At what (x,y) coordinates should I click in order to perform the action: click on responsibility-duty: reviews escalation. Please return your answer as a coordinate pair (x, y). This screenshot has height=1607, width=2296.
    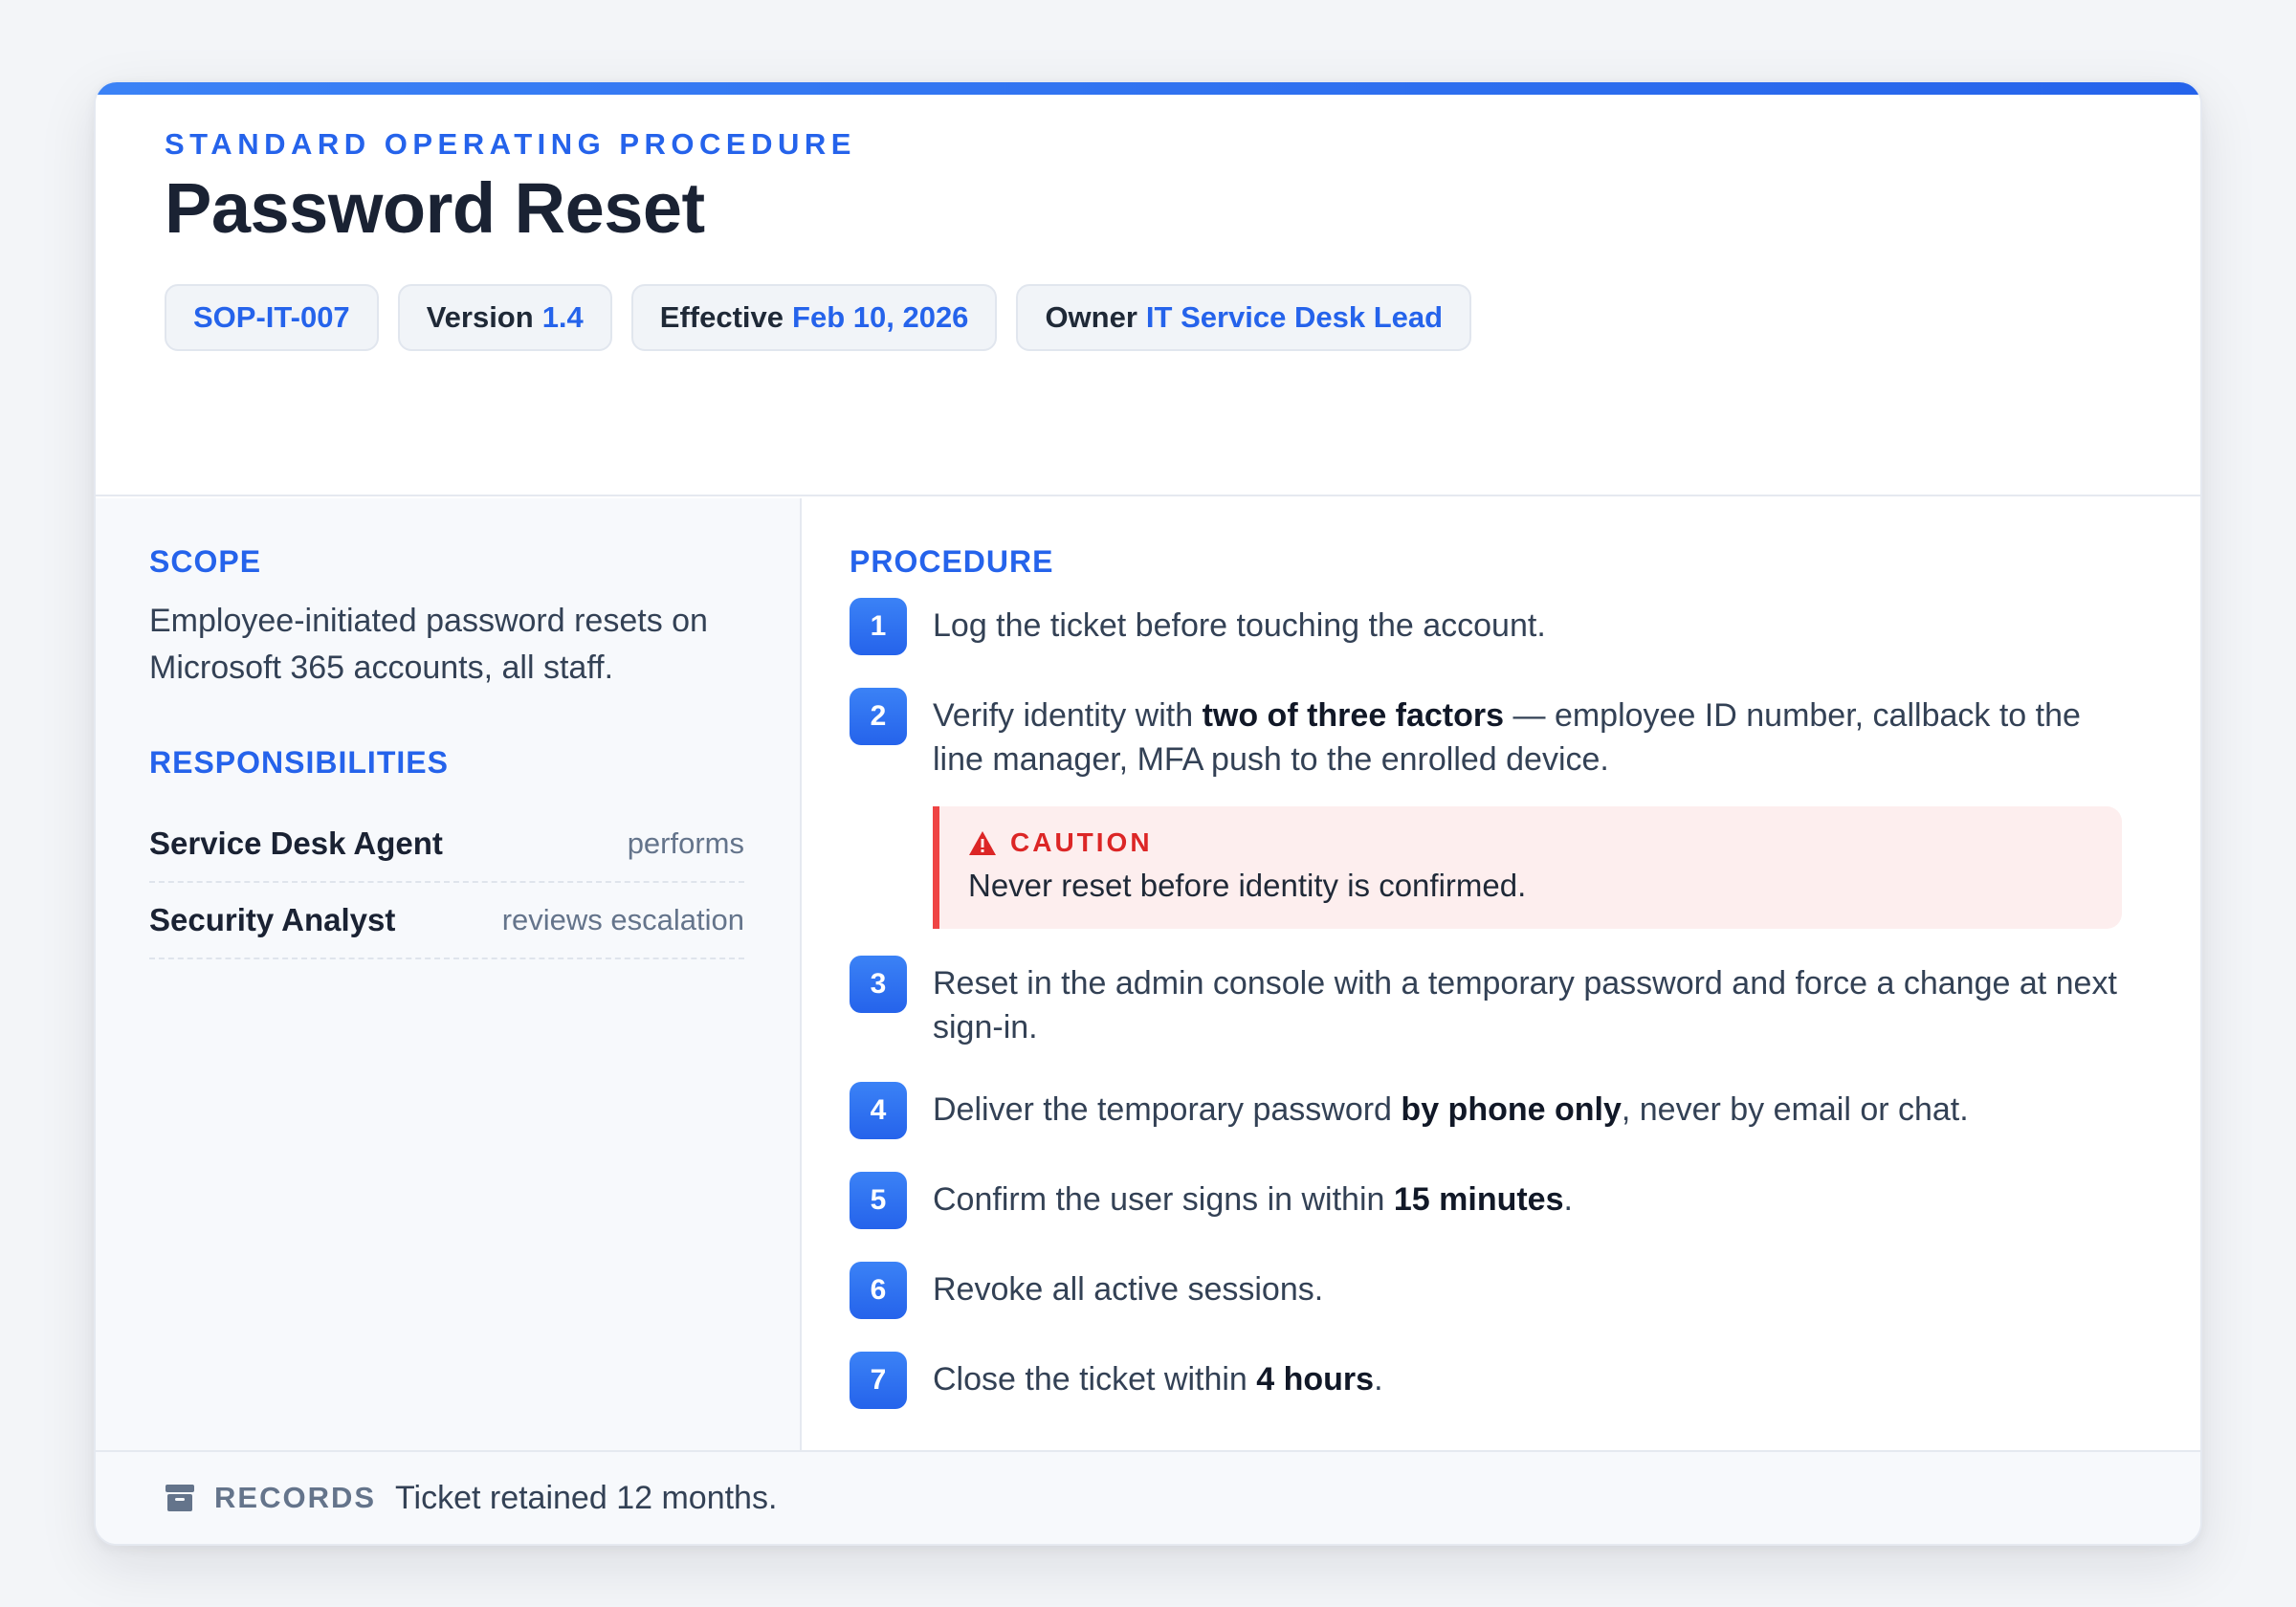
    Looking at the image, I should click on (622, 919).